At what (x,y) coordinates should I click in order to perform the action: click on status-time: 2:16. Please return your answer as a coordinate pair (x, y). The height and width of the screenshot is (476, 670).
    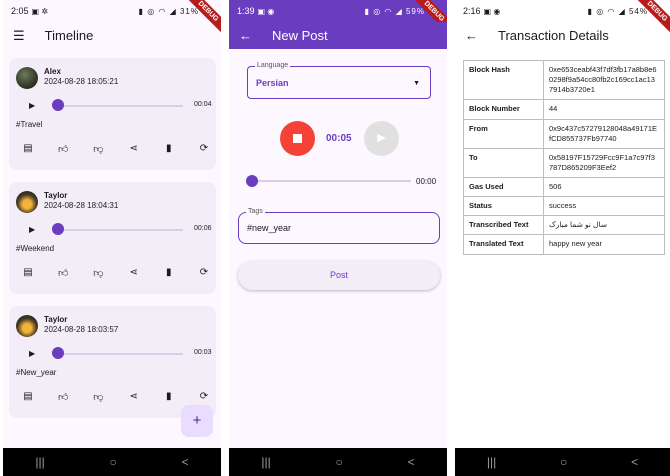
    Looking at the image, I should click on (472, 11).